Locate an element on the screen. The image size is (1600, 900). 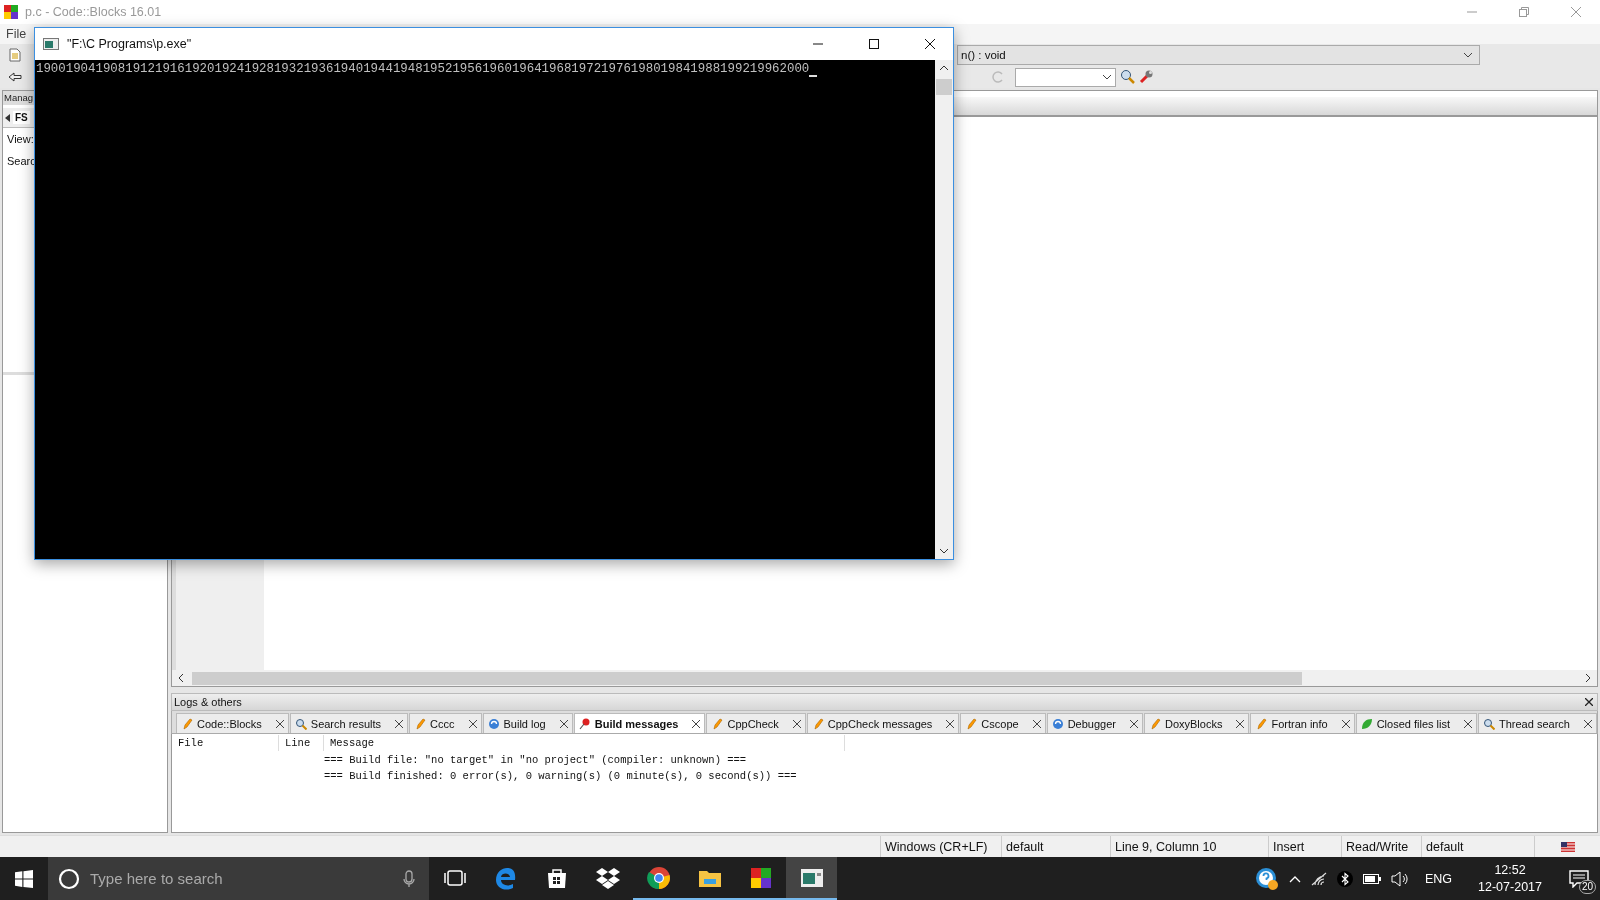
new-file-icon is located at coordinates (15, 55).